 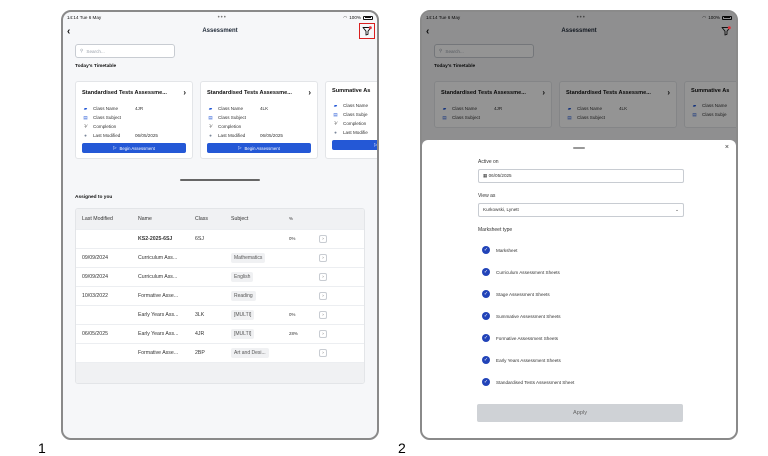 I want to click on begin-assessment-button: ▷Be, so click(x=355, y=145).